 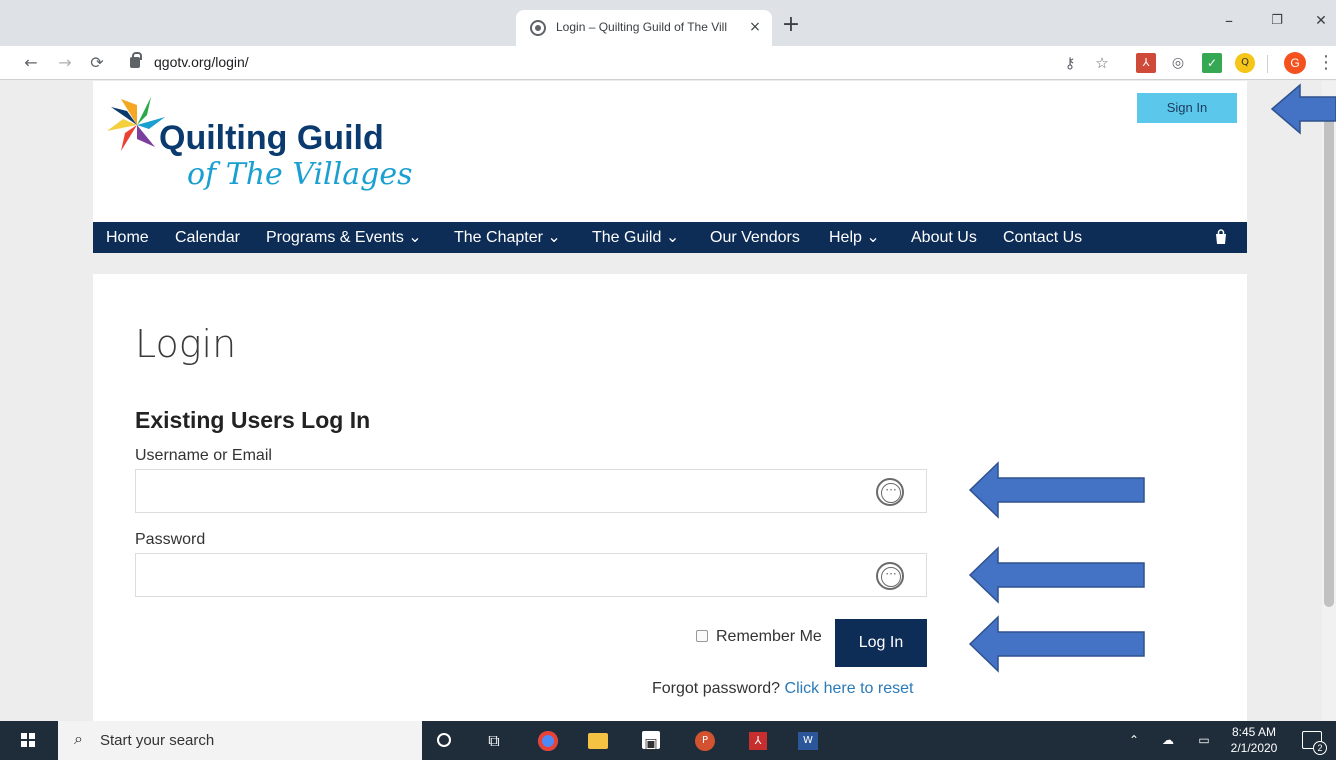 I want to click on logo-subtitle: of The Villages, so click(x=300, y=174).